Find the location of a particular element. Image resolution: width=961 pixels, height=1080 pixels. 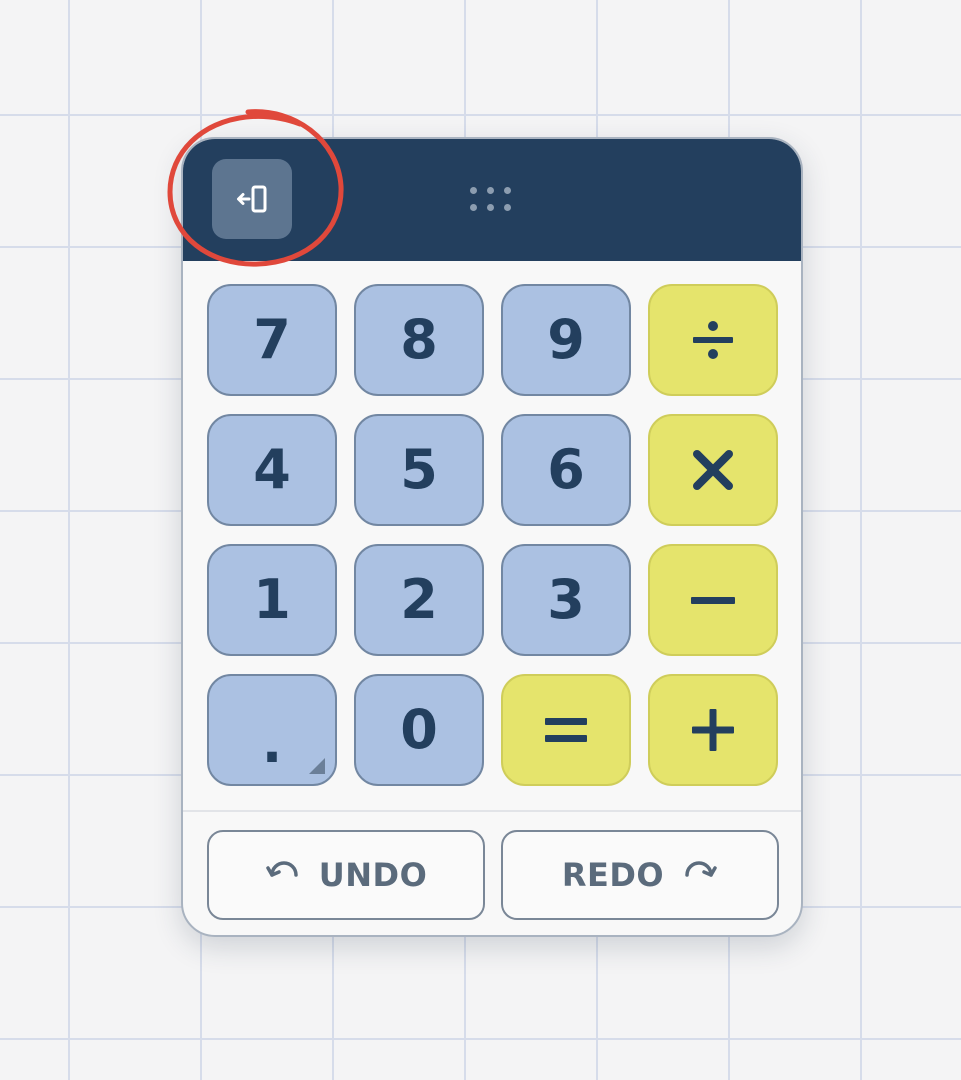

key-decimal: . is located at coordinates (272, 730).